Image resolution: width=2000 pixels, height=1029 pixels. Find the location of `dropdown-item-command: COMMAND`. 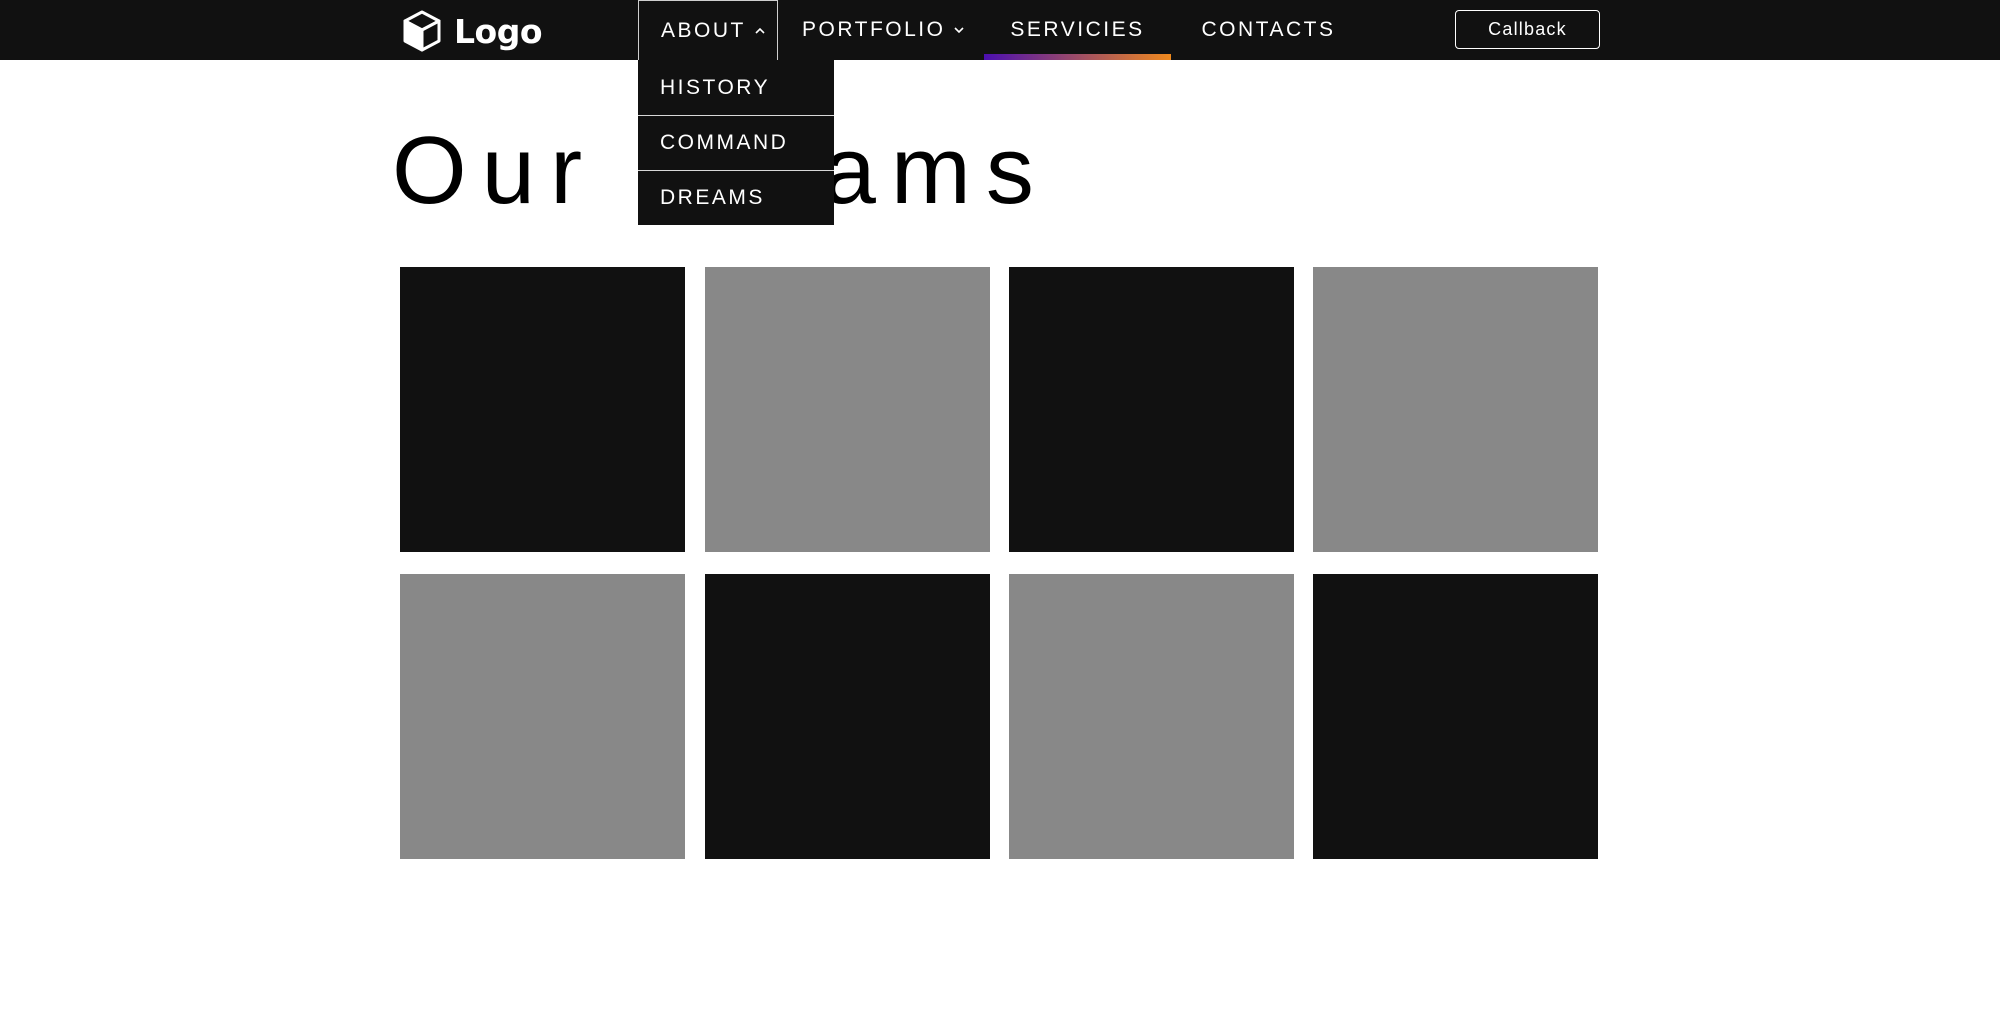

dropdown-item-command: COMMAND is located at coordinates (736, 142).